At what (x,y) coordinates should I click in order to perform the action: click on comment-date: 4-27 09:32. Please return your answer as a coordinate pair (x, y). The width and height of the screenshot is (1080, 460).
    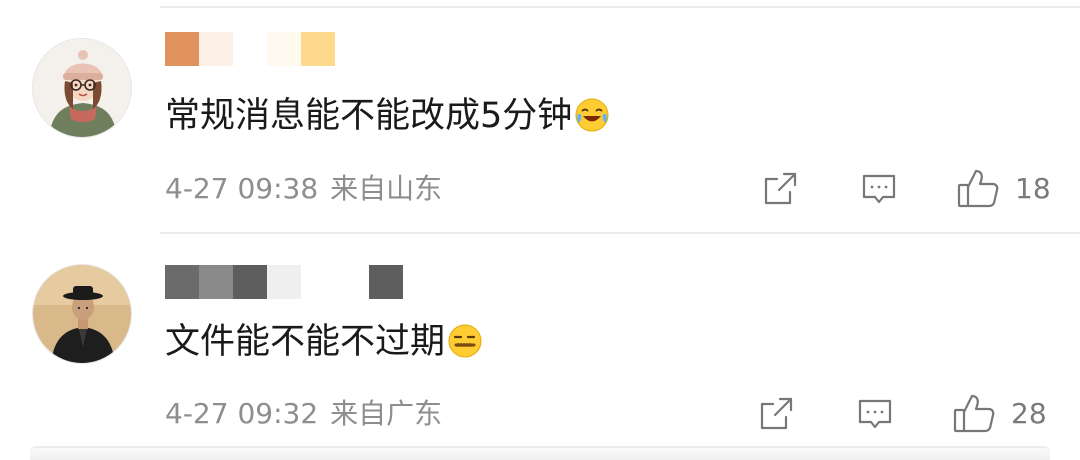
    Looking at the image, I should click on (242, 413).